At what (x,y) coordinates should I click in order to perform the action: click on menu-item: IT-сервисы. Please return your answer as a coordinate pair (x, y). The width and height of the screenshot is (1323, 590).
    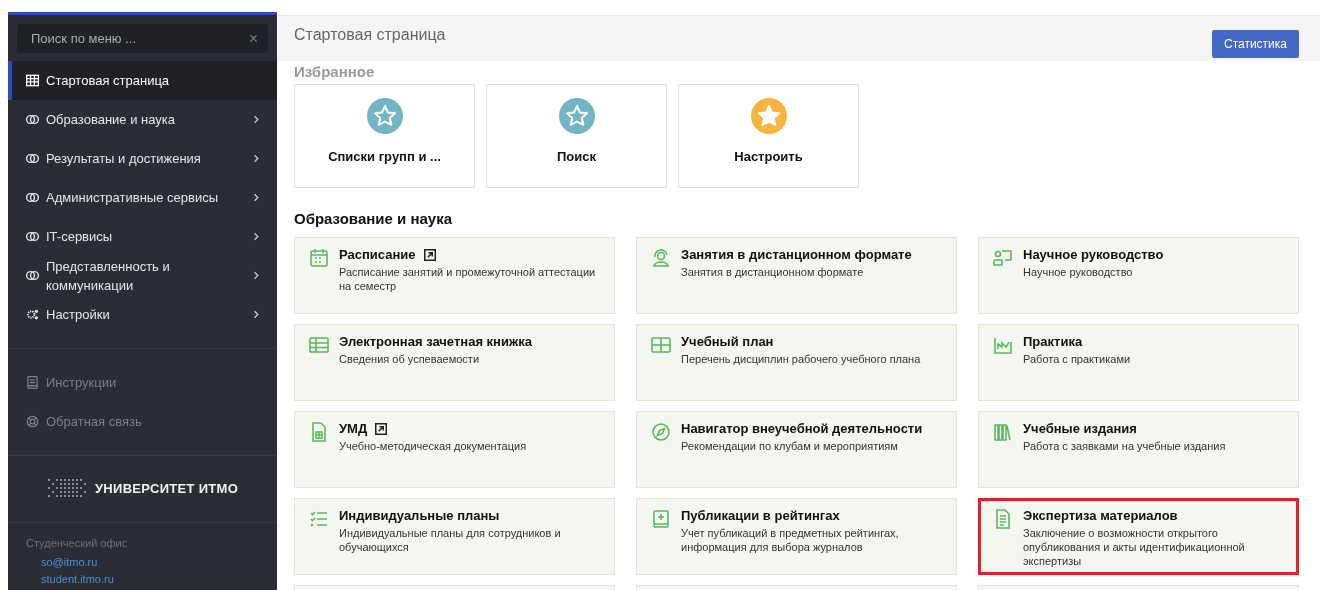
    Looking at the image, I should click on (142, 236).